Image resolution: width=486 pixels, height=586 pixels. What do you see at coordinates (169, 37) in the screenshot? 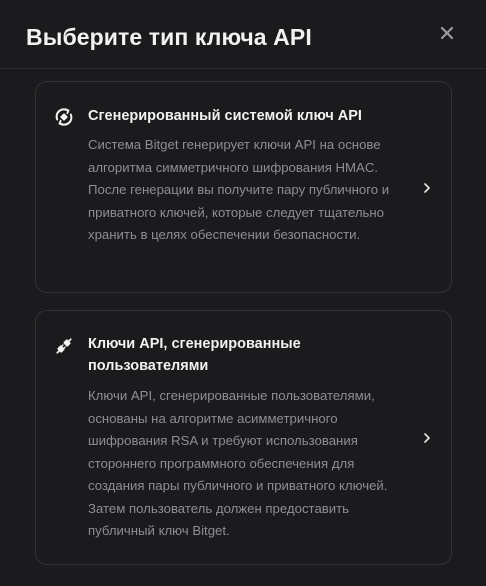
I see `dialog-title: Выберите тип ключа API` at bounding box center [169, 37].